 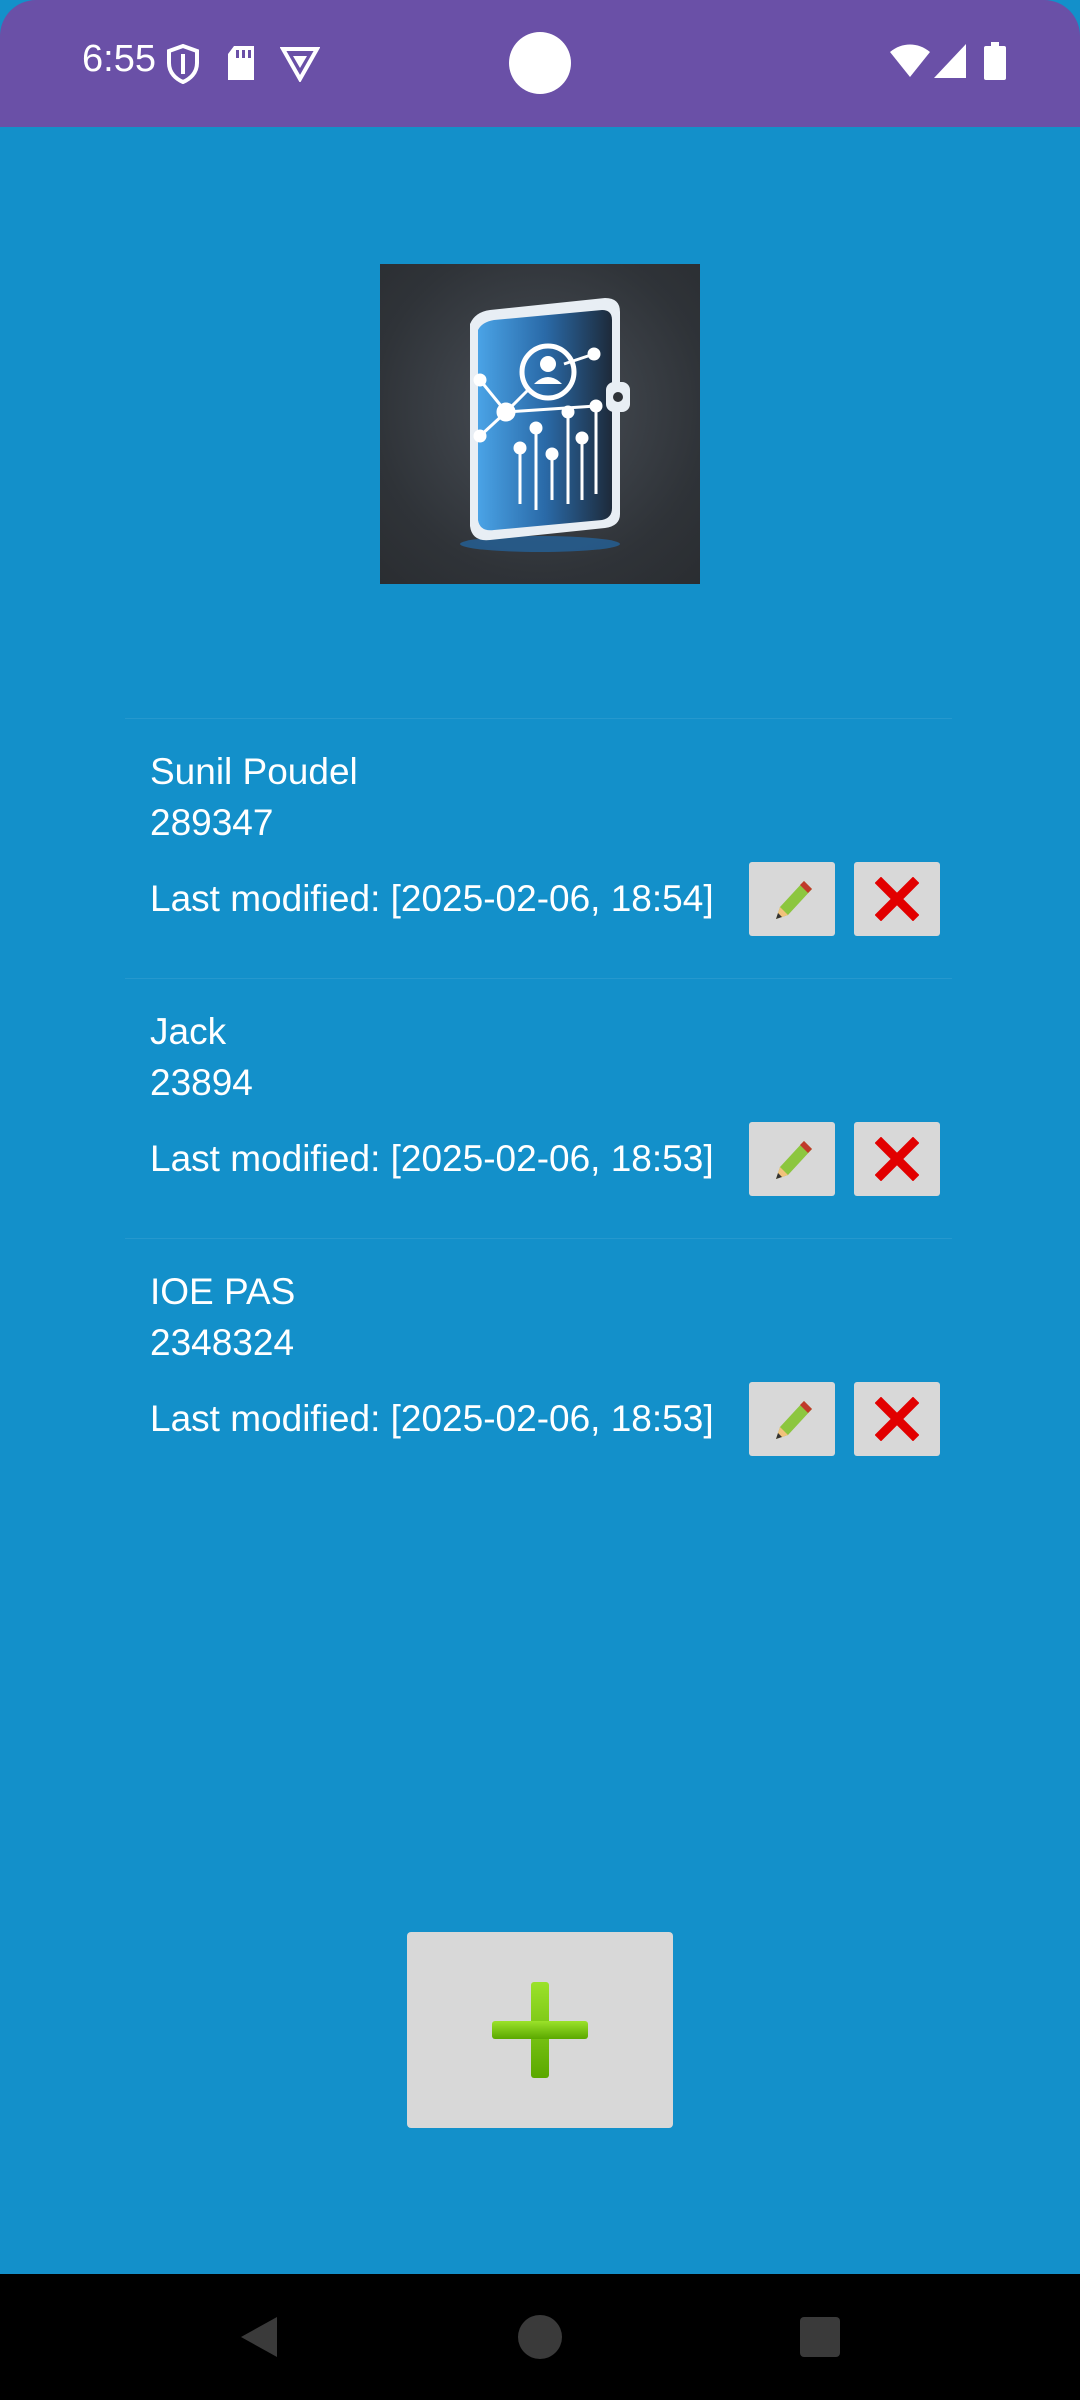 What do you see at coordinates (995, 63) in the screenshot?
I see `battery-icon` at bounding box center [995, 63].